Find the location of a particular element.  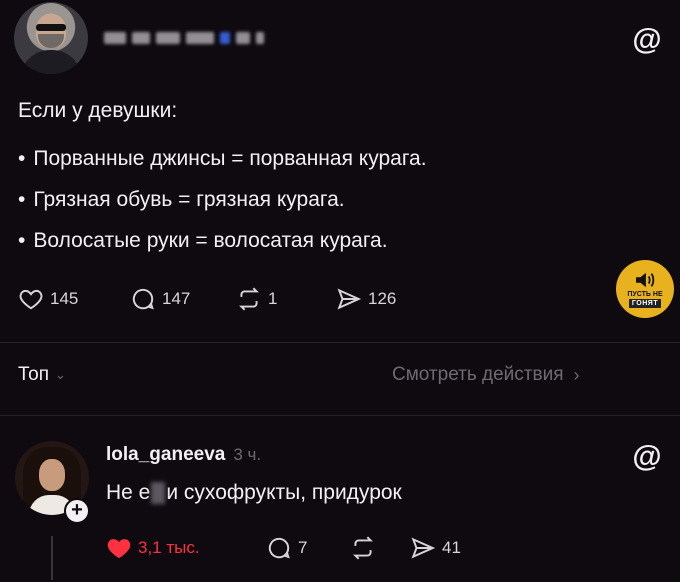

see-actions-link: Смотреть действия › is located at coordinates (485, 375).